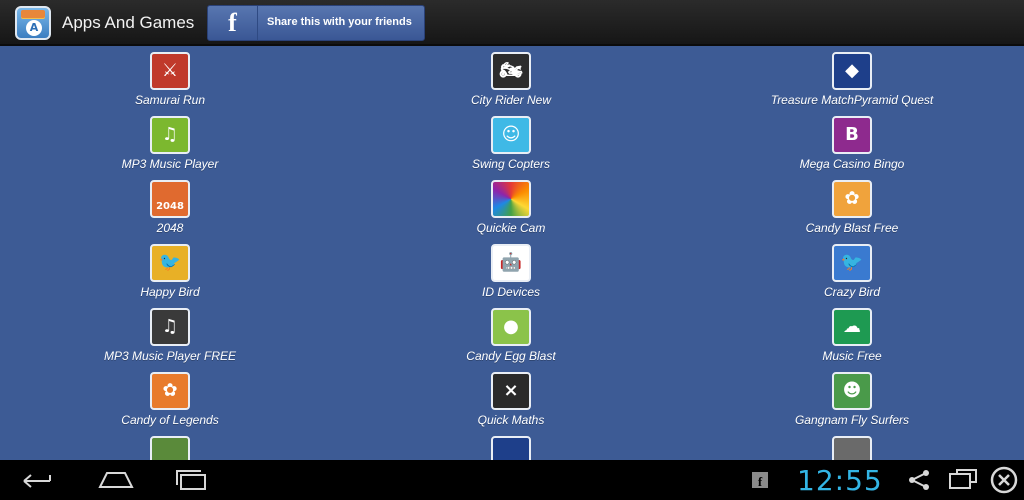 The width and height of the screenshot is (1024, 500). I want to click on app-label: Happy Bird, so click(170, 292).